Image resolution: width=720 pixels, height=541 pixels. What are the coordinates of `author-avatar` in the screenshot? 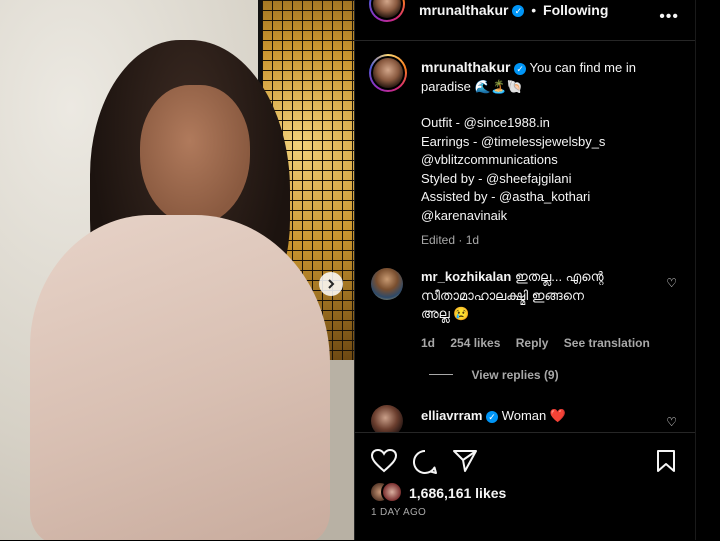 It's located at (387, 11).